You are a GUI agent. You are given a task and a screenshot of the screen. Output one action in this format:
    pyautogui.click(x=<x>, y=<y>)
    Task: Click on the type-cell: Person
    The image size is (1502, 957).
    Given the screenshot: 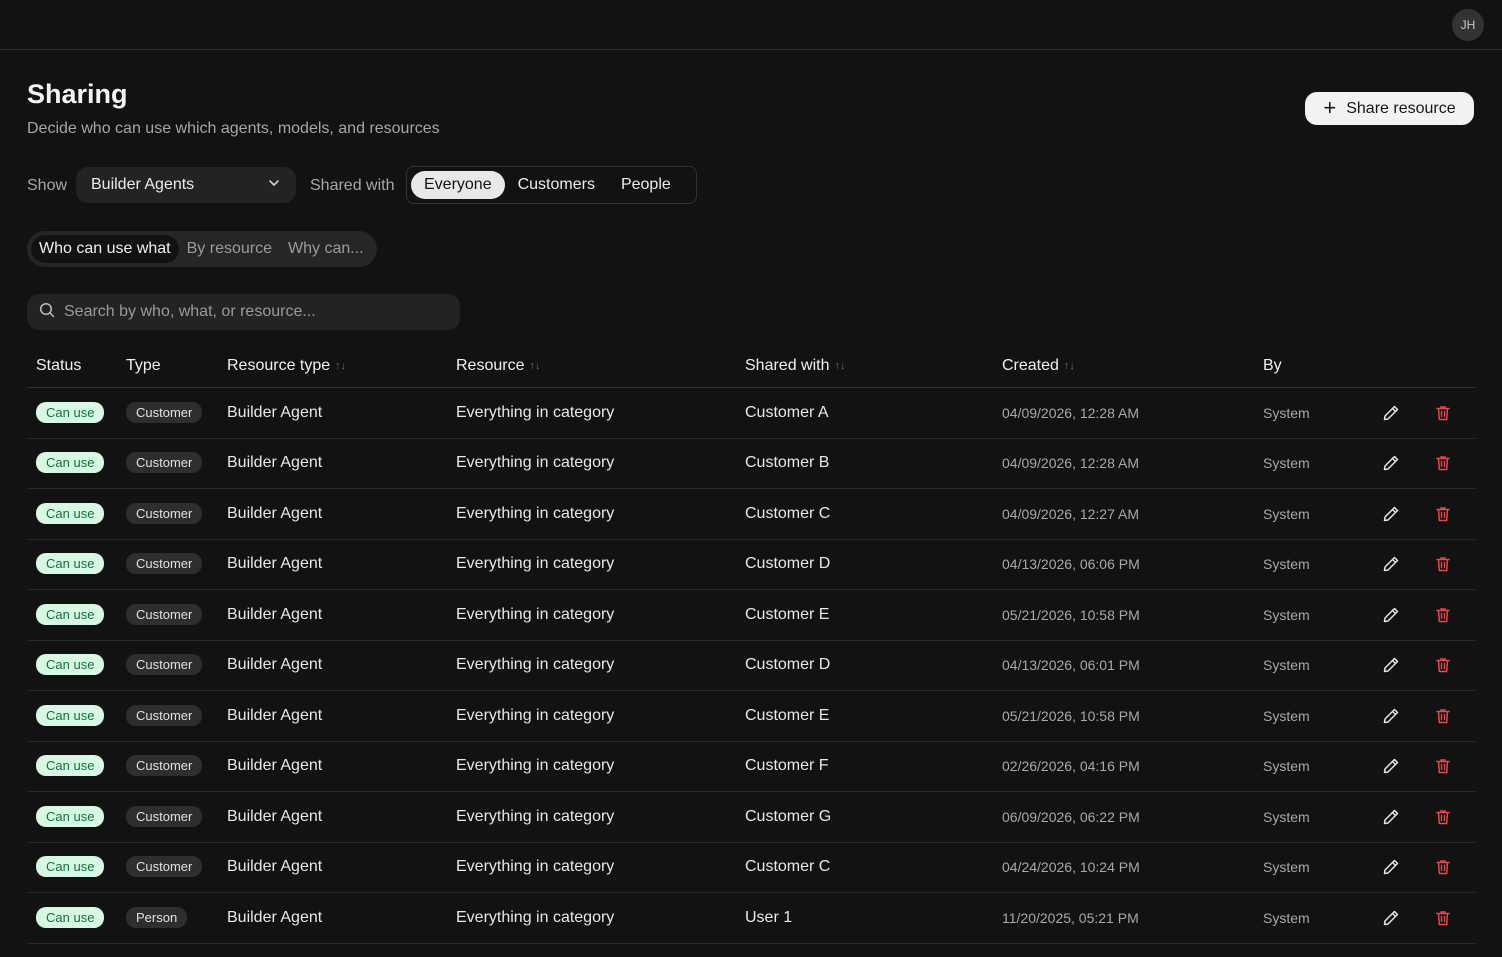 What is the action you would take?
    pyautogui.click(x=157, y=917)
    